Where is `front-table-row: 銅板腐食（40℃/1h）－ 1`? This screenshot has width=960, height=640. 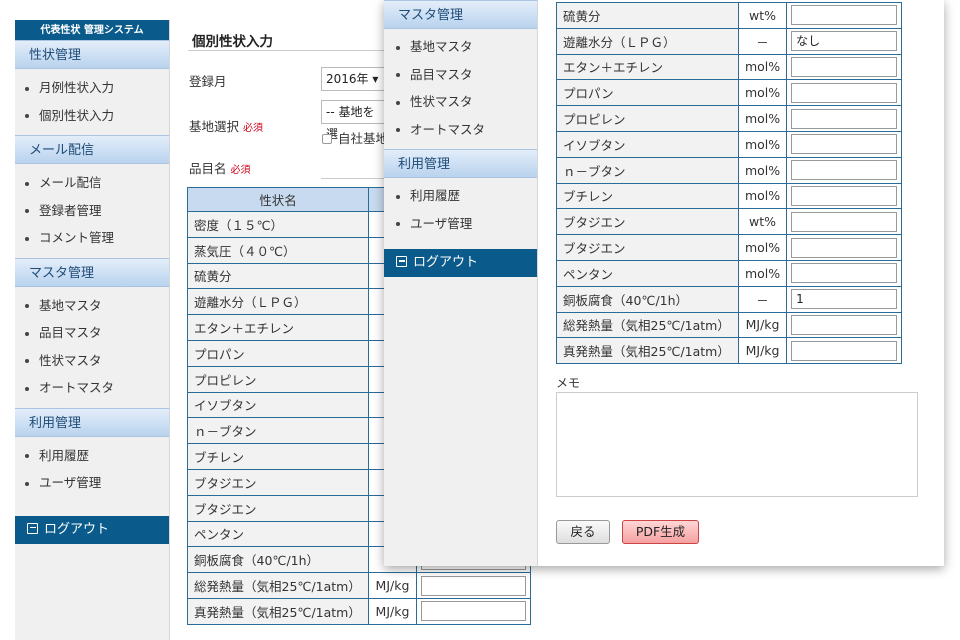 front-table-row: 銅板腐食（40℃/1h）－ 1 is located at coordinates (729, 299).